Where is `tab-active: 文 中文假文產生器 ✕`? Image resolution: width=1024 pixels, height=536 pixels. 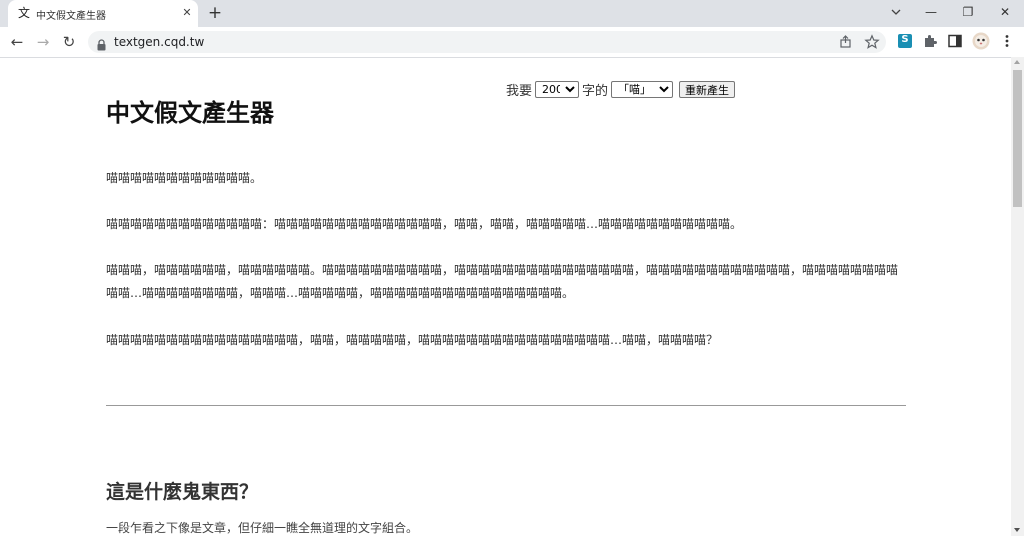 tab-active: 文 中文假文產生器 ✕ is located at coordinates (103, 13).